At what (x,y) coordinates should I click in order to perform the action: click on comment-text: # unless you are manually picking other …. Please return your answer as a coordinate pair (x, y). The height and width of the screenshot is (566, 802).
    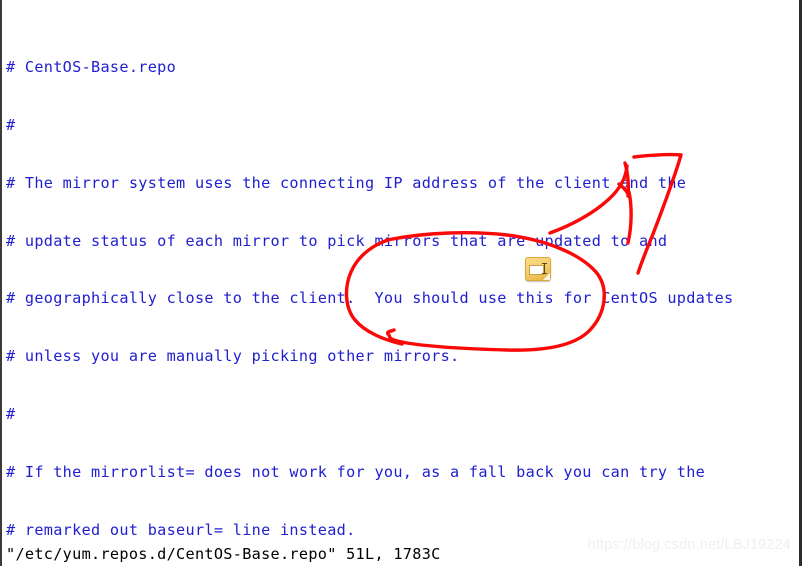
    Looking at the image, I should click on (233, 356).